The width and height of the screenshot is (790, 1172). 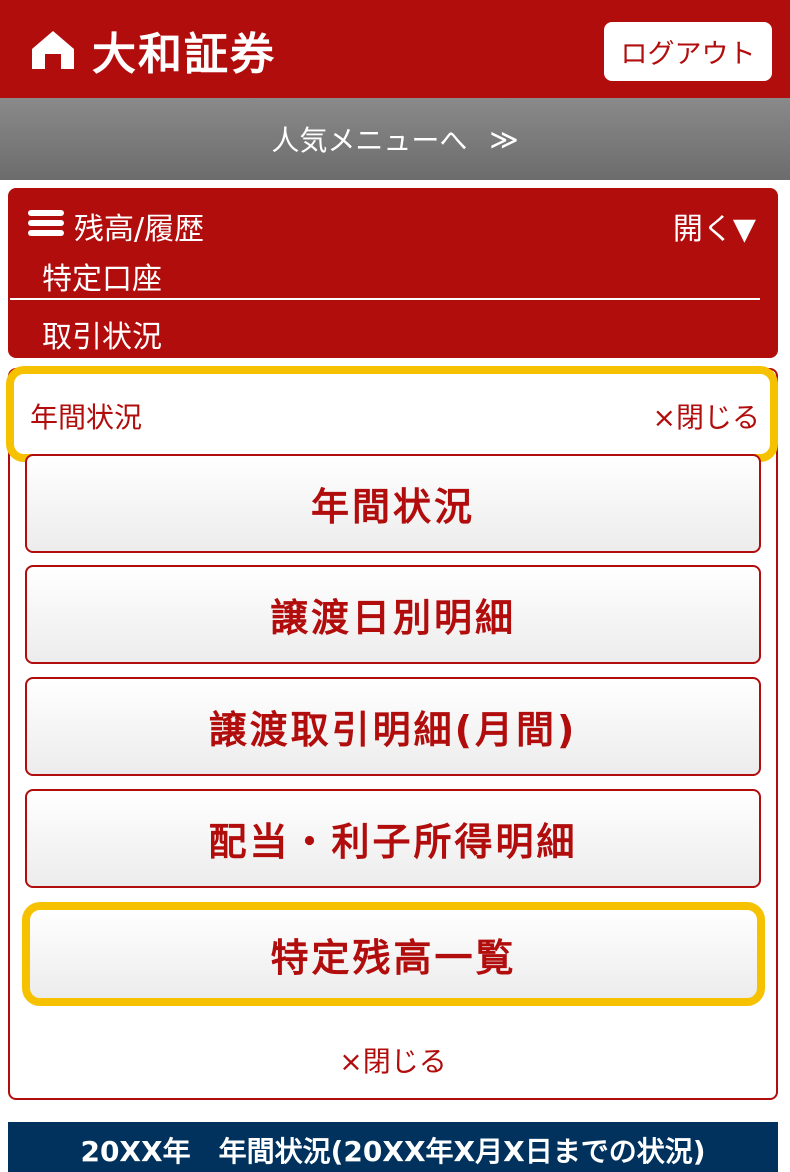 I want to click on annual-close-button: ×閉じる, so click(x=706, y=416).